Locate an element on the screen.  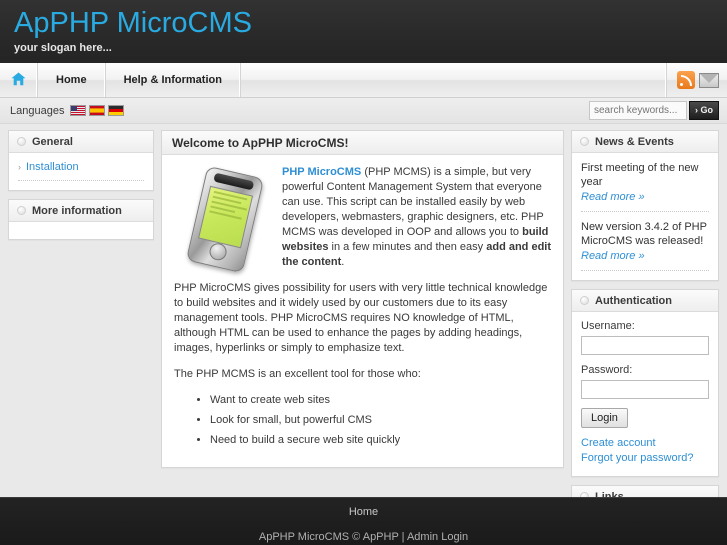
footer-link-home: Home is located at coordinates (363, 512).